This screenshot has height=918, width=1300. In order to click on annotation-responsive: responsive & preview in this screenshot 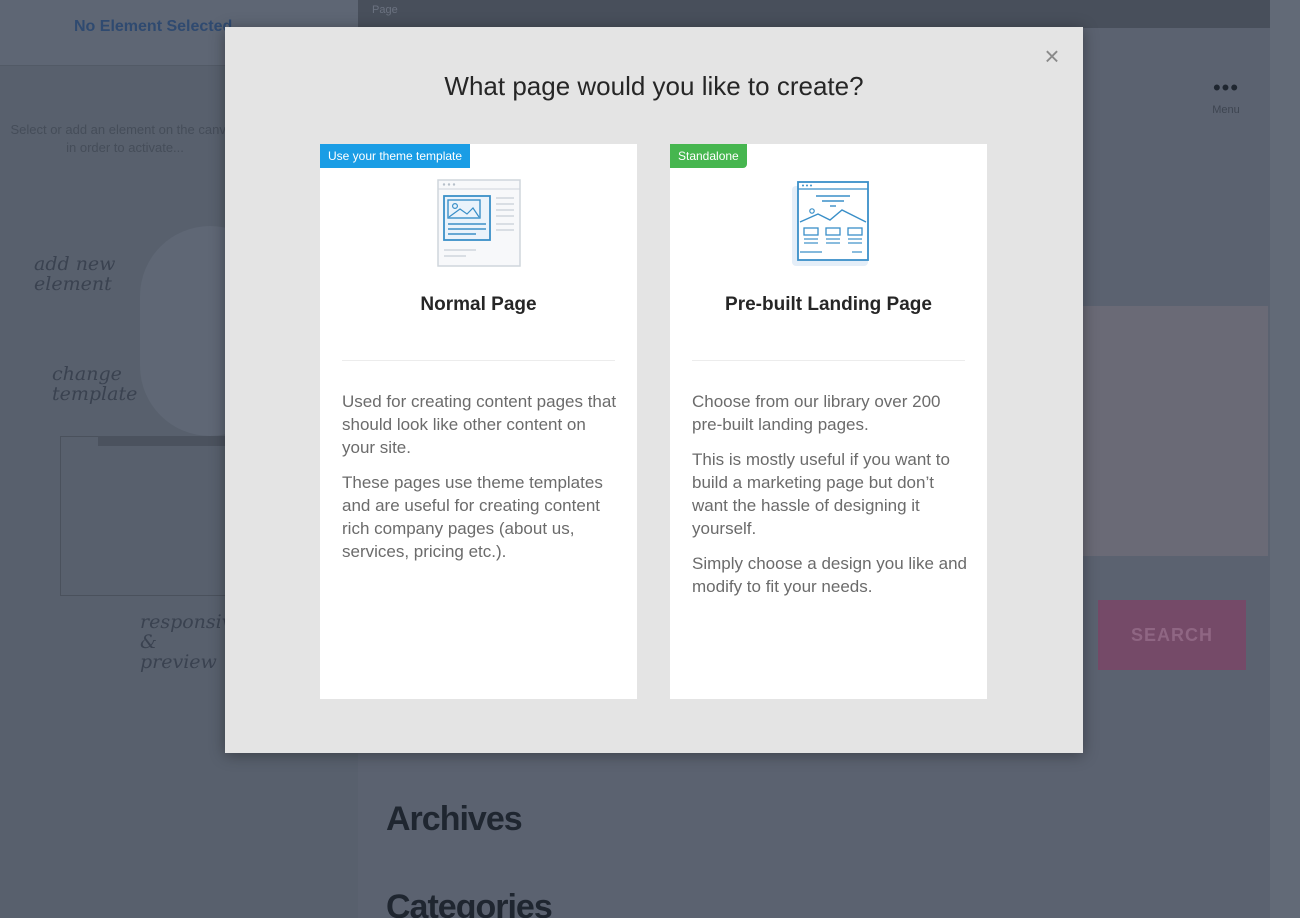, I will do `click(185, 642)`.